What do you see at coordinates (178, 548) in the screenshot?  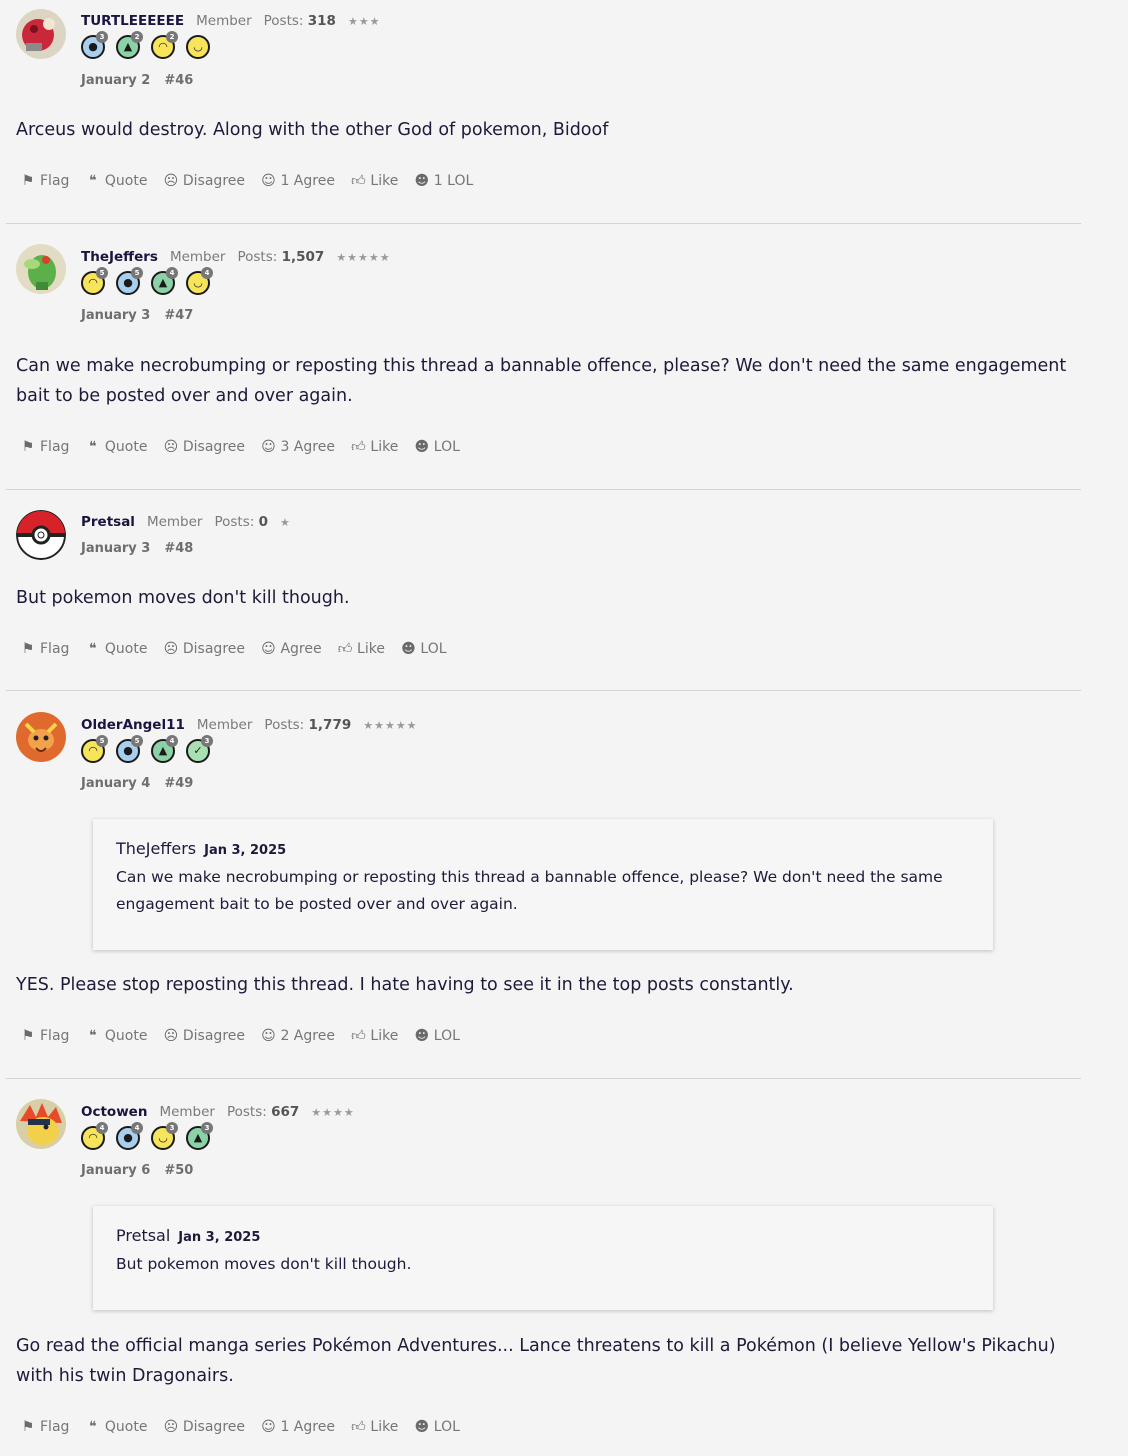 I see `post-number: #48` at bounding box center [178, 548].